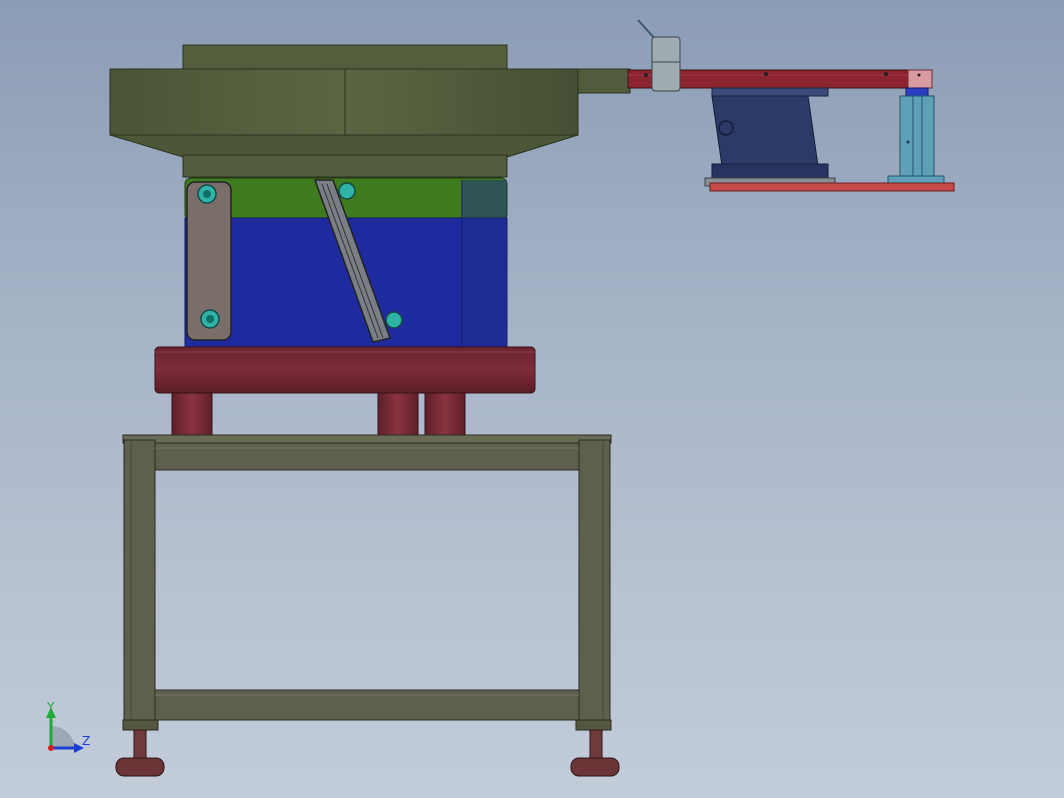 The image size is (1064, 798). I want to click on y-axis-label: Y, so click(51, 707).